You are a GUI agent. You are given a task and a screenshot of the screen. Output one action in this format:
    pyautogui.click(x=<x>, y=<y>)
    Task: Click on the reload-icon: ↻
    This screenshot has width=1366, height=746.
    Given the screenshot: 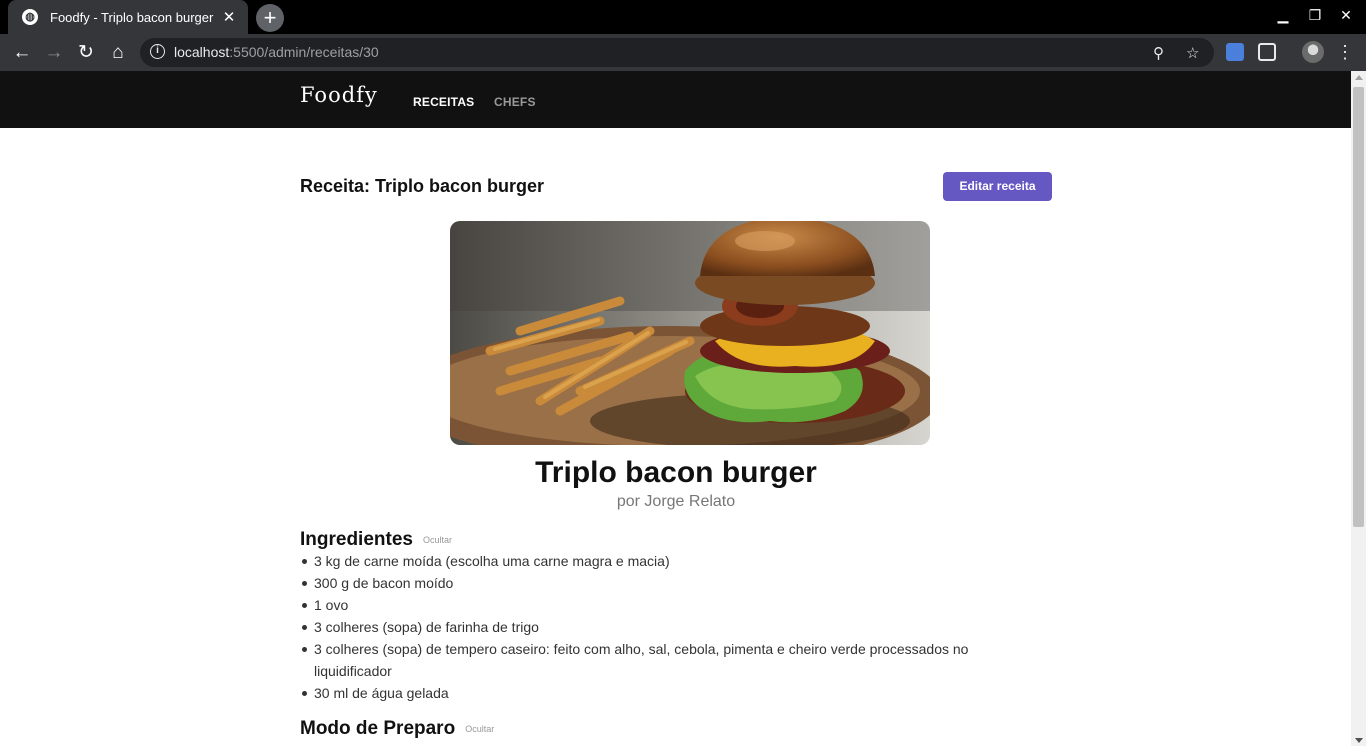 What is the action you would take?
    pyautogui.click(x=86, y=53)
    